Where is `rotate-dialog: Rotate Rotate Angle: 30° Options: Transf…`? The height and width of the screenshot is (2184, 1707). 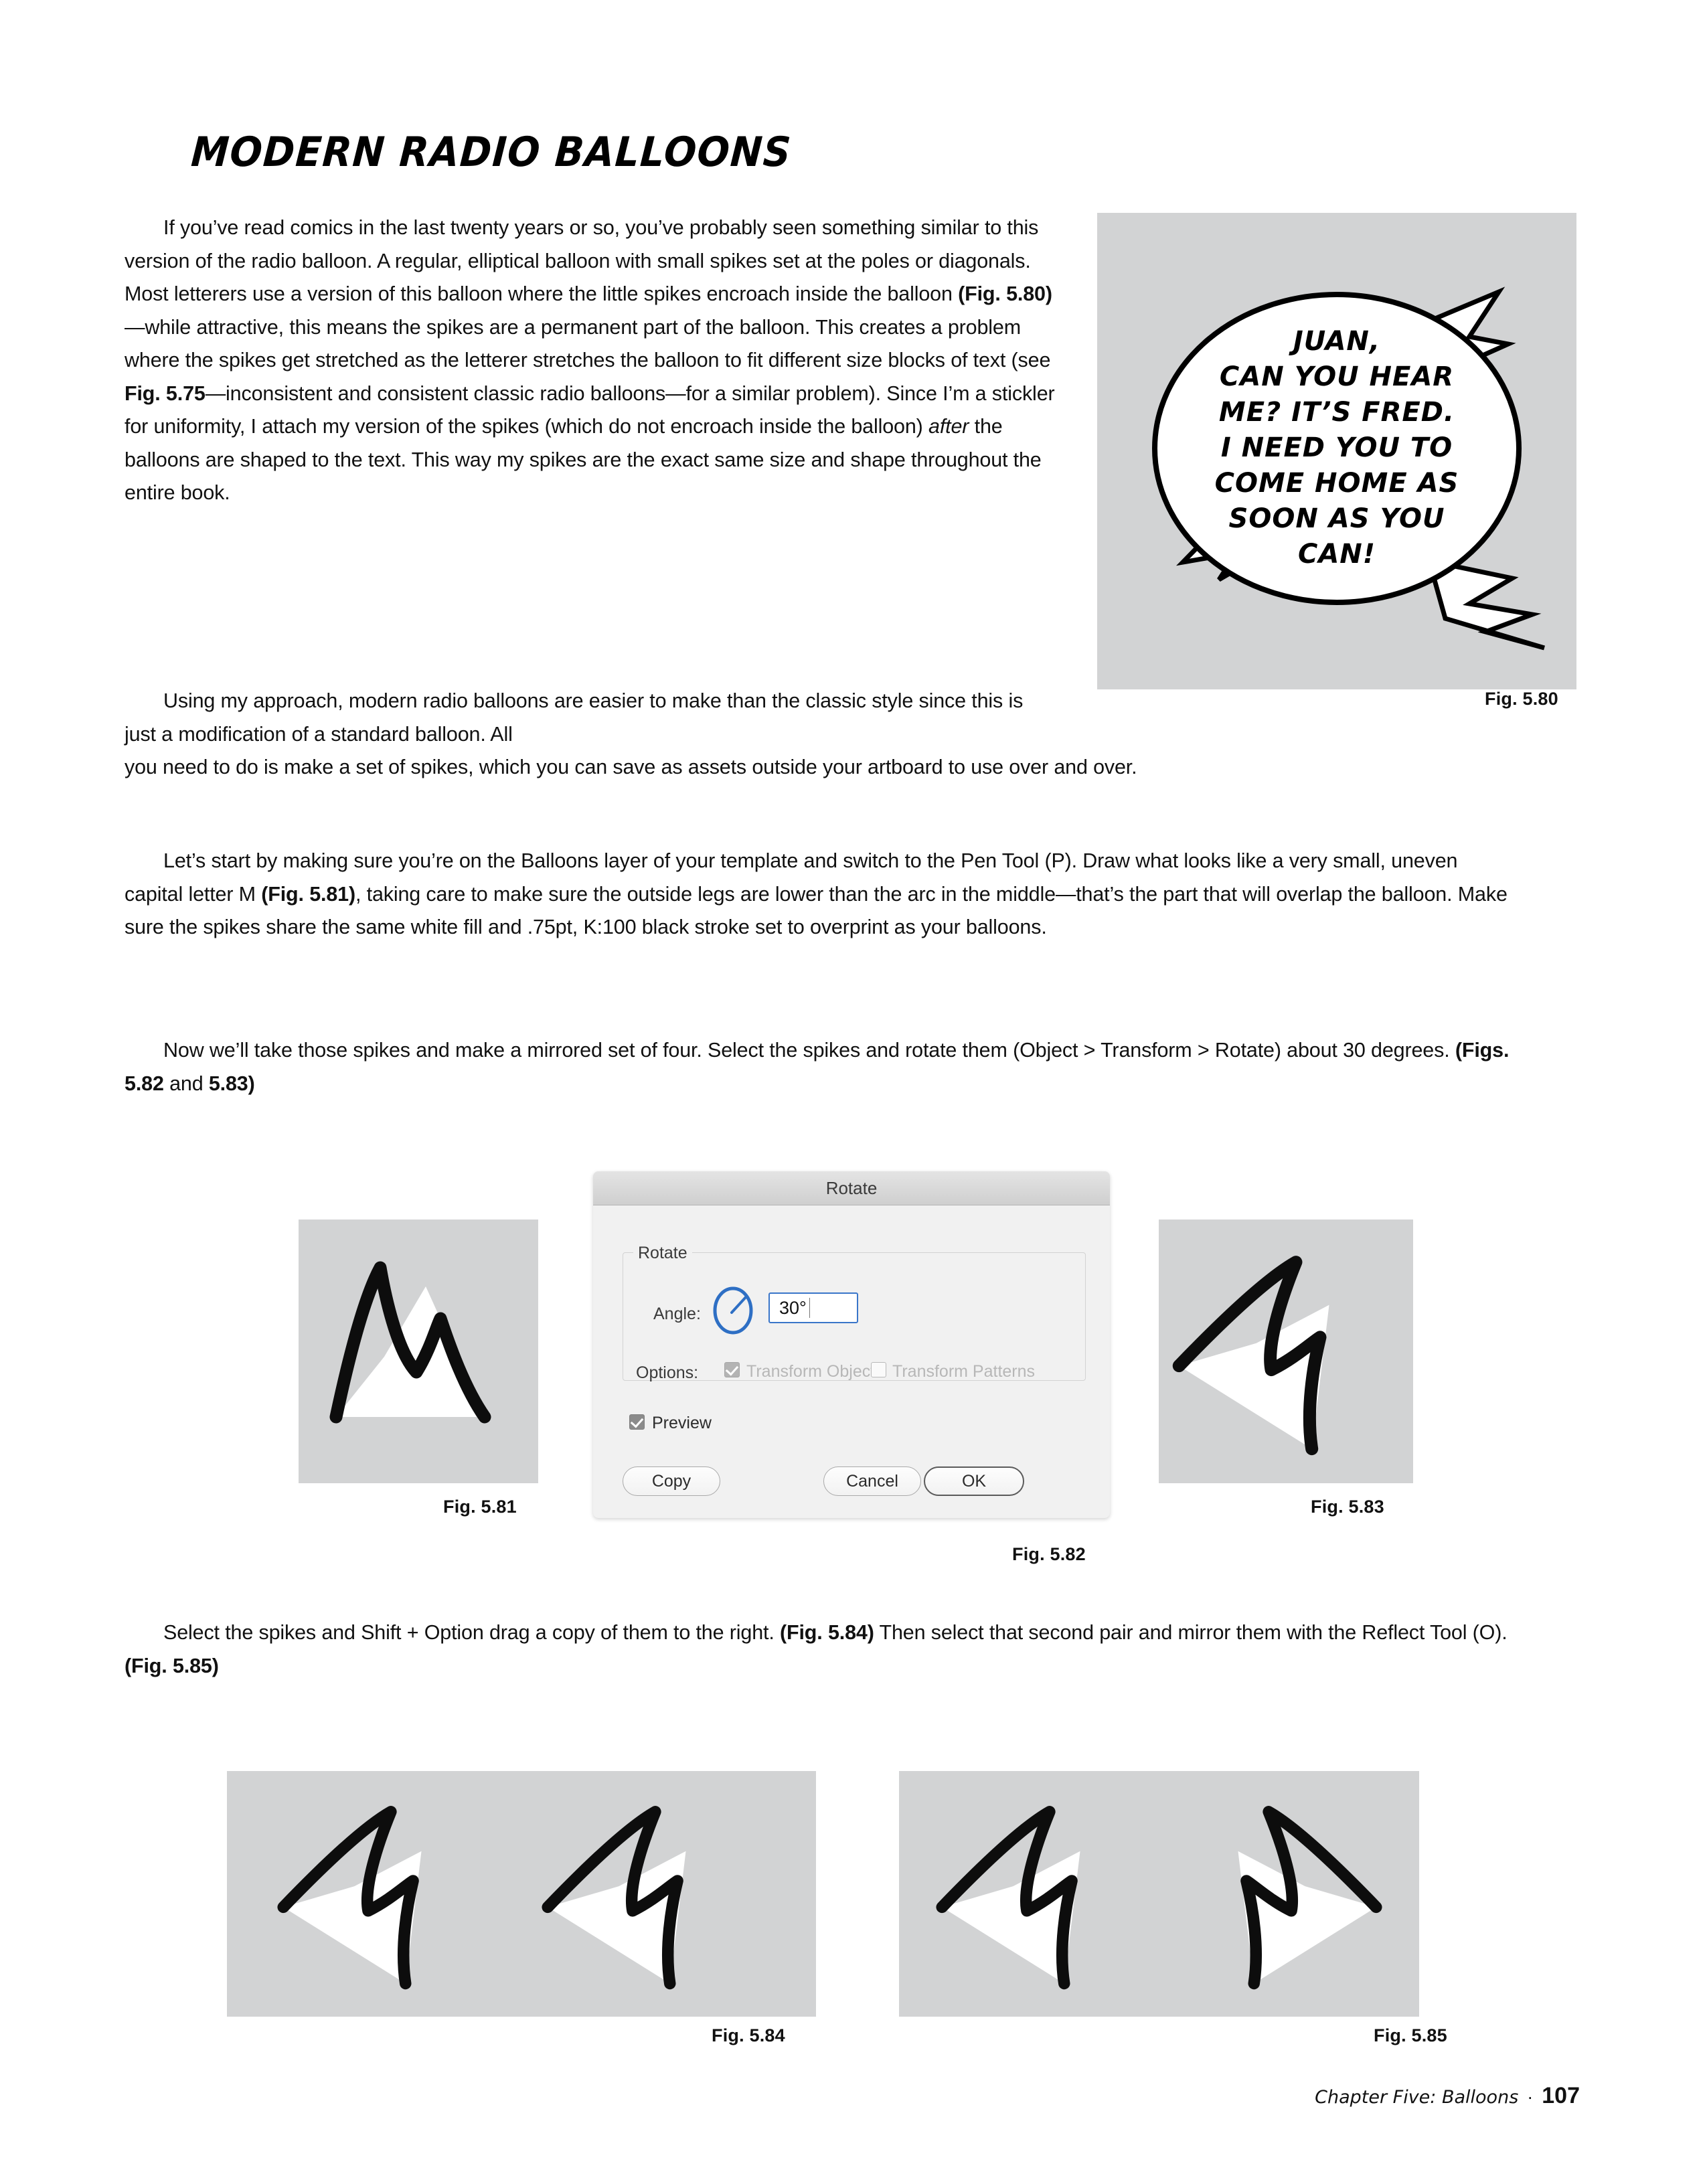
rotate-dialog: Rotate Rotate Angle: 30° Options: Transf… is located at coordinates (852, 1344).